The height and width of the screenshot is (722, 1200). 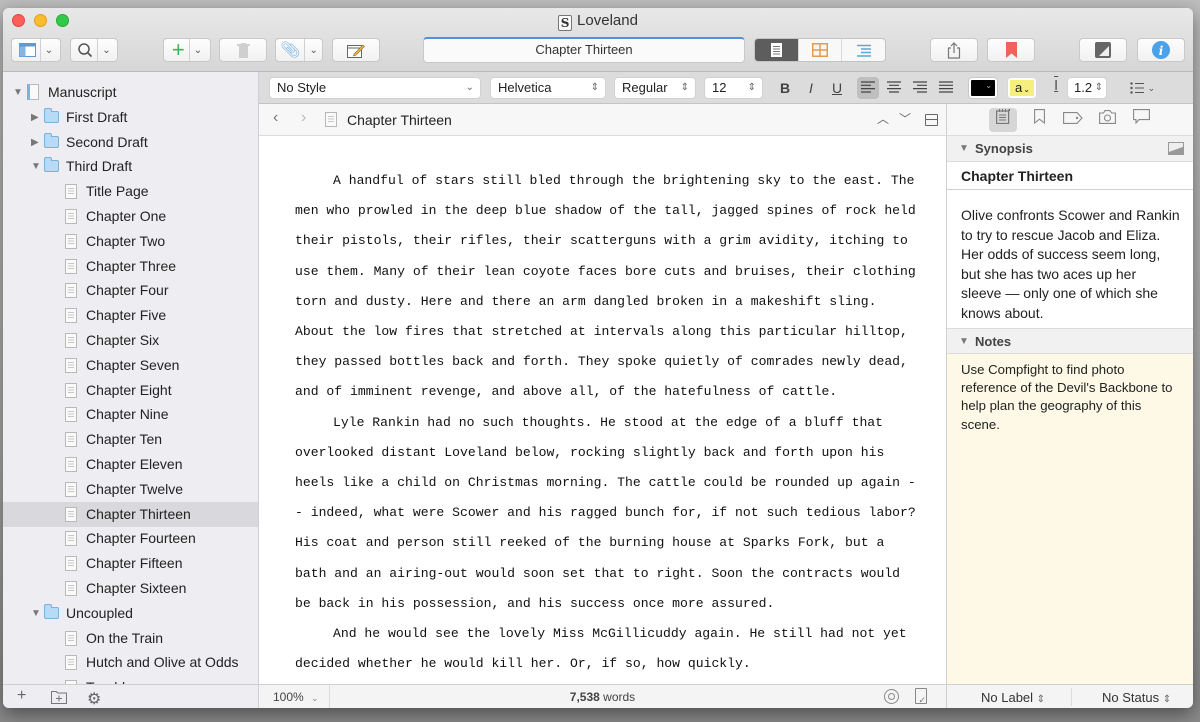 I want to click on align-justify-button, so click(x=946, y=88).